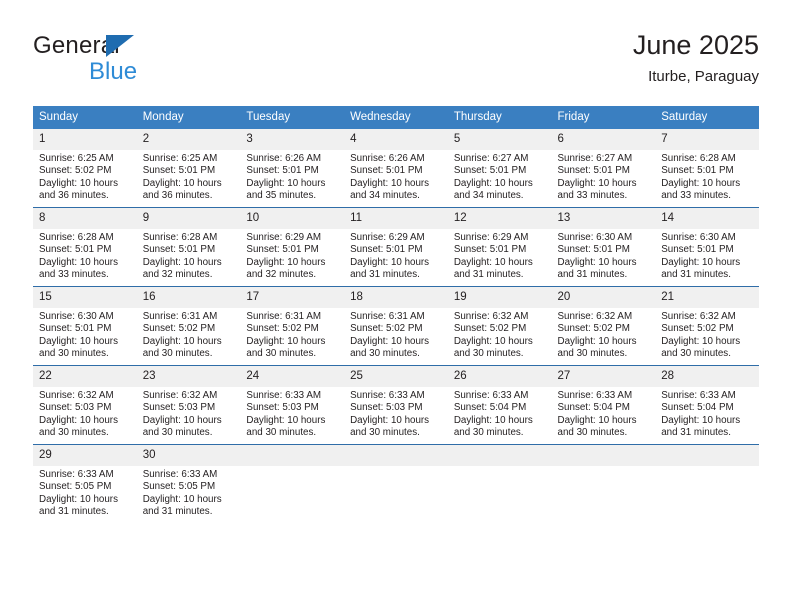  Describe the element at coordinates (695, 45) in the screenshot. I see `page-title: June 2025` at that location.